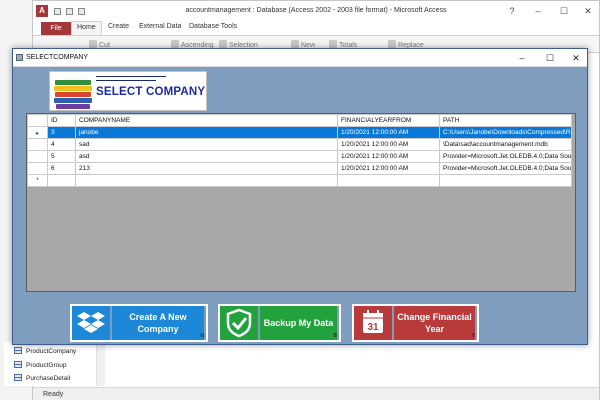 The image size is (600, 400). I want to click on nav-item-label: ProductCompany, so click(51, 351).